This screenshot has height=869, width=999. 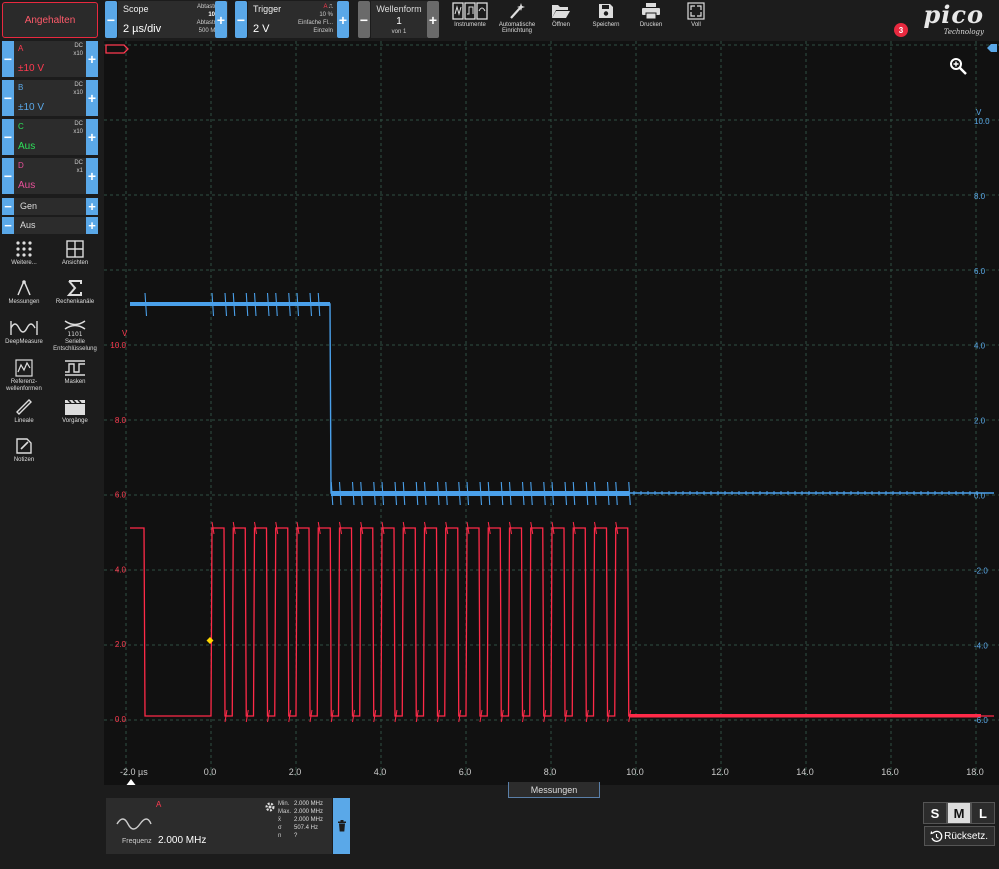 I want to click on trigger-position: 10 %, so click(x=326, y=15).